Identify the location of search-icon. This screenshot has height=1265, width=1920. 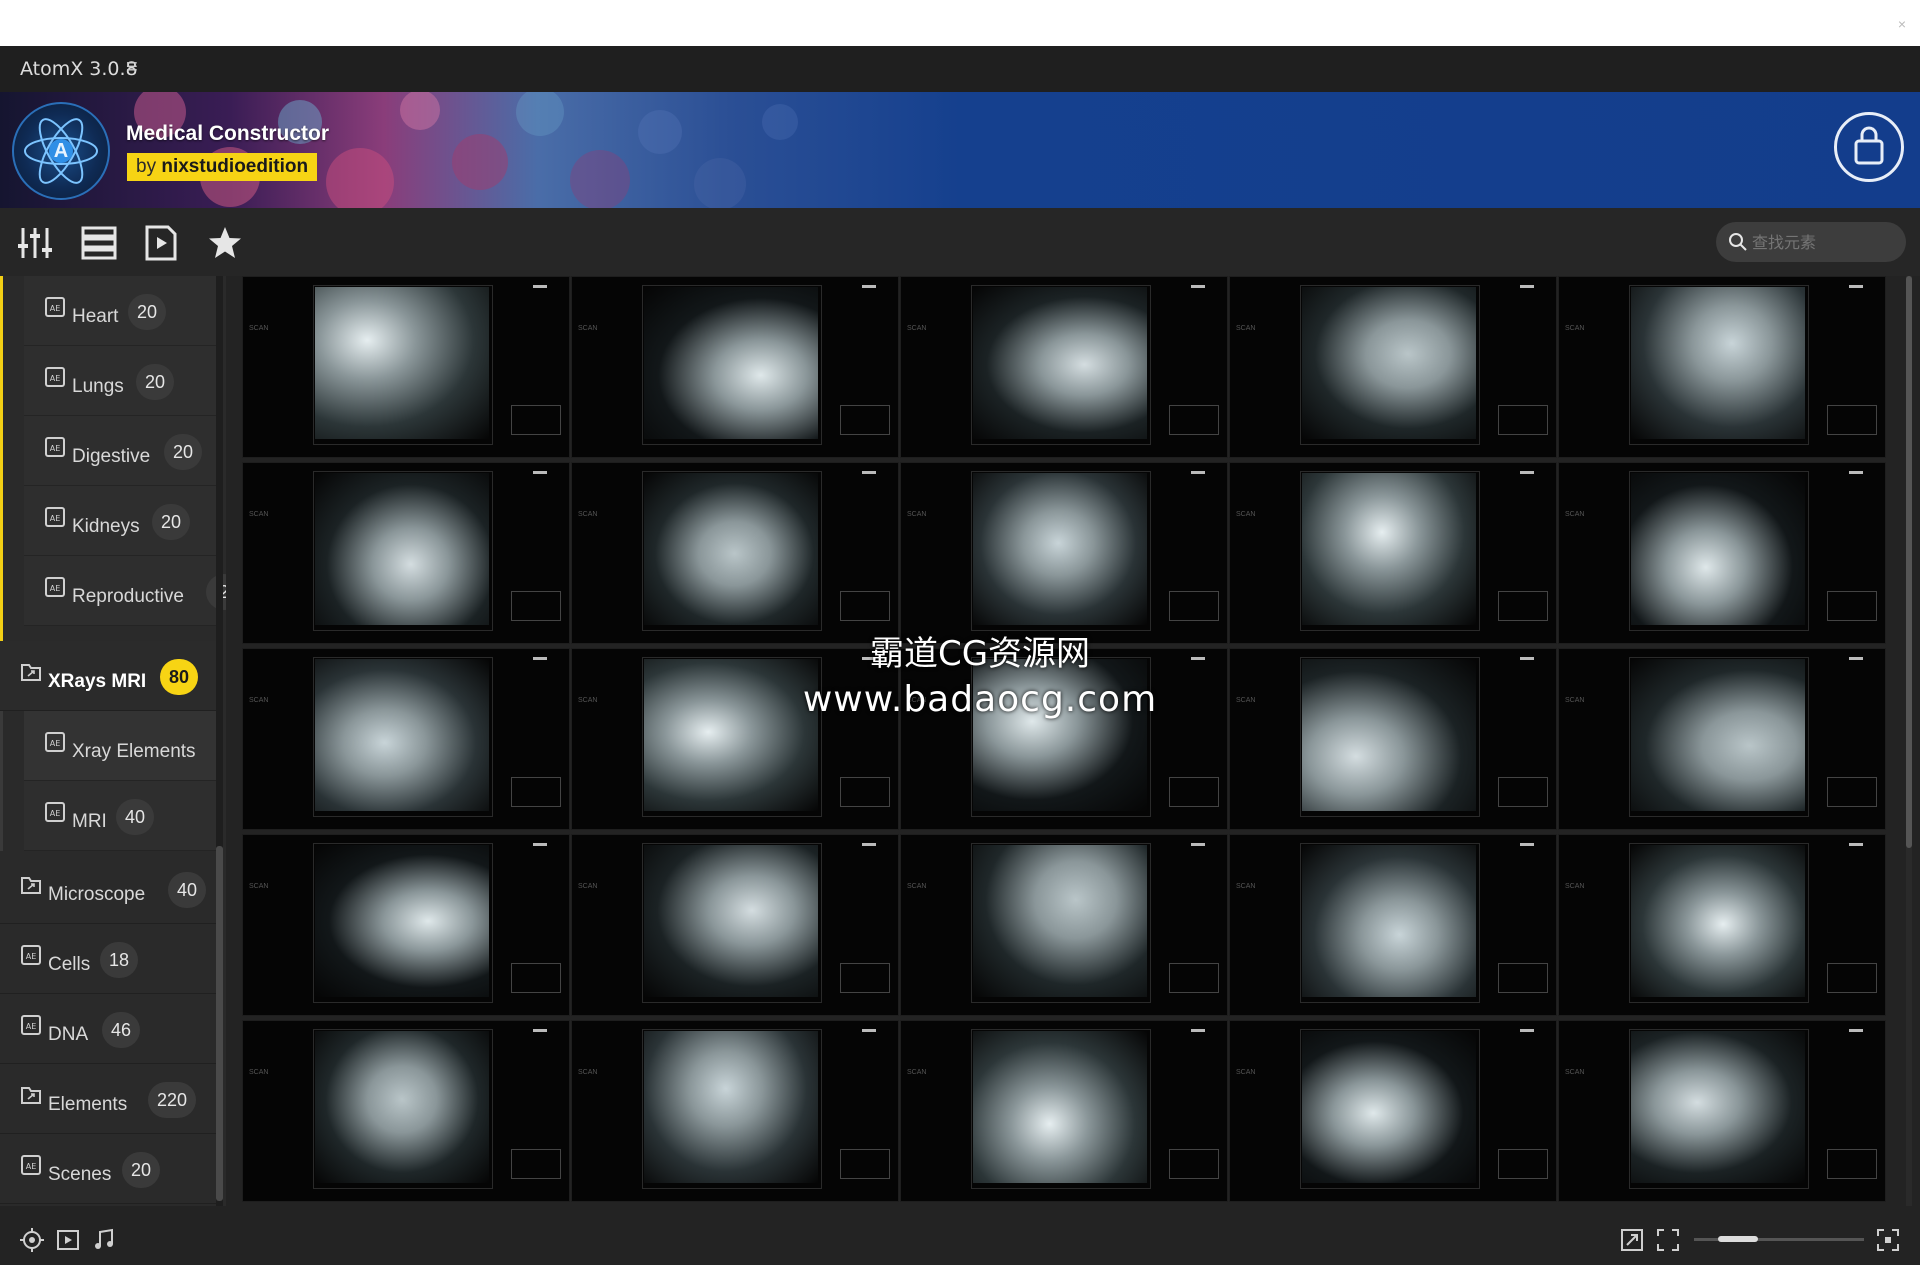
(1738, 242).